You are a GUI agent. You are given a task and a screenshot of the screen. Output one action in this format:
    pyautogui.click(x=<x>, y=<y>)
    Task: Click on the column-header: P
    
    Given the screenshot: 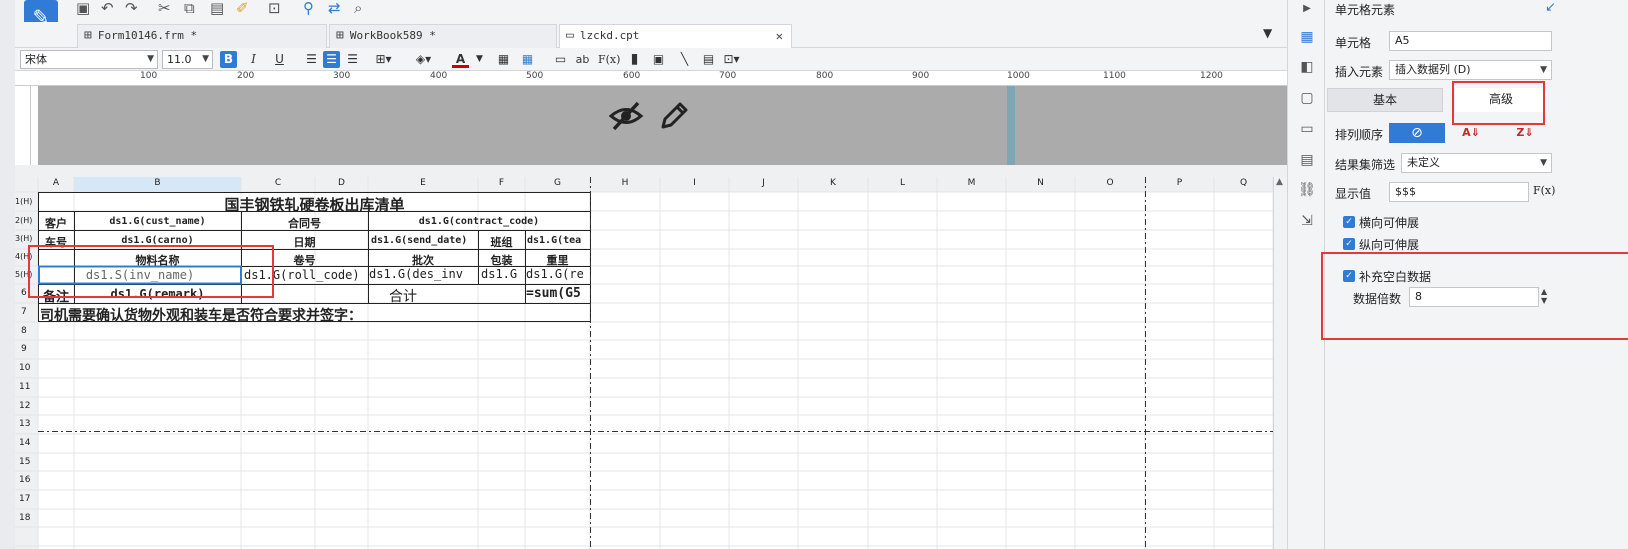 What is the action you would take?
    pyautogui.click(x=1179, y=183)
    